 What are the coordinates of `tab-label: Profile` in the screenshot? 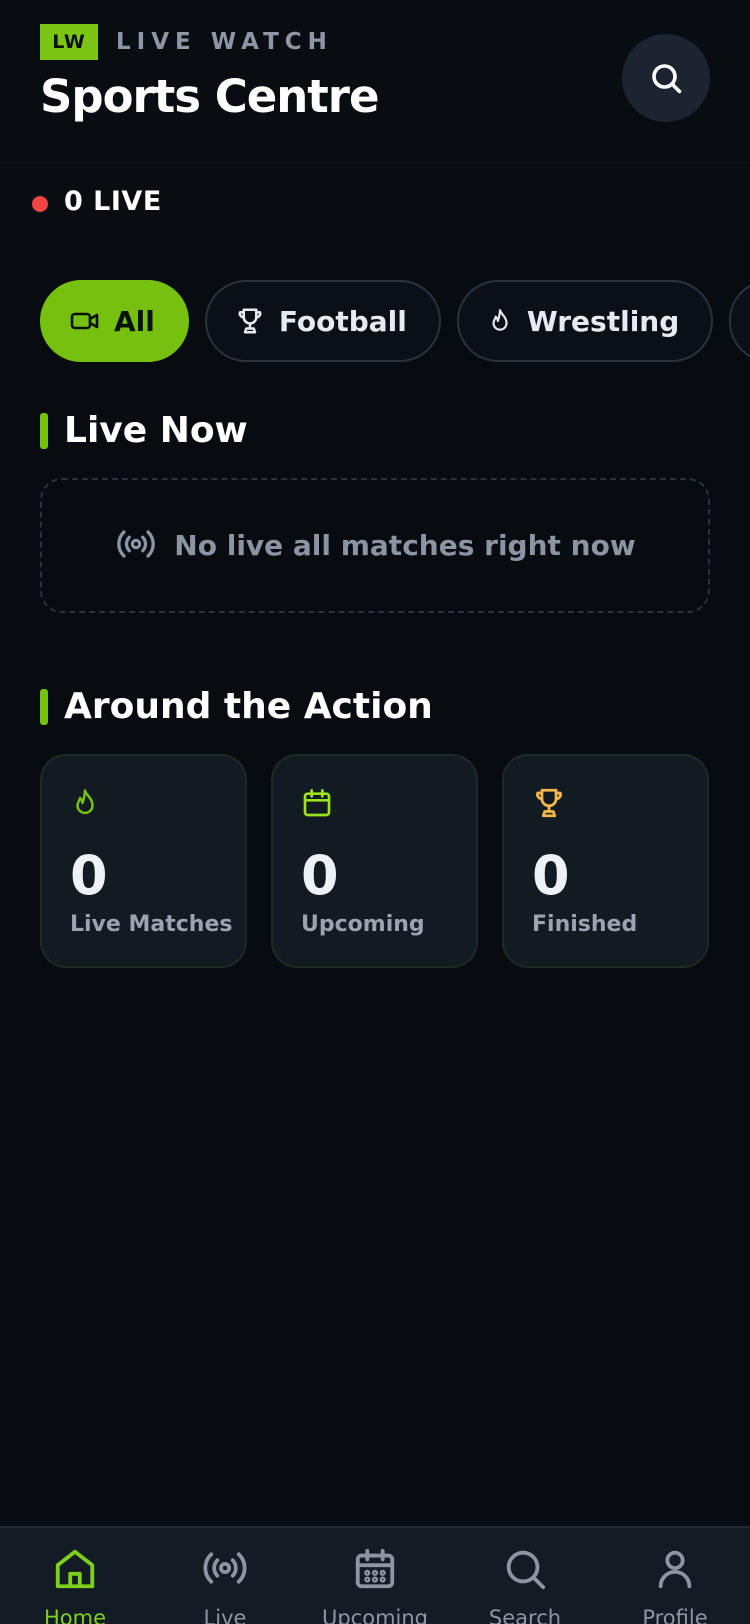 It's located at (675, 1615).